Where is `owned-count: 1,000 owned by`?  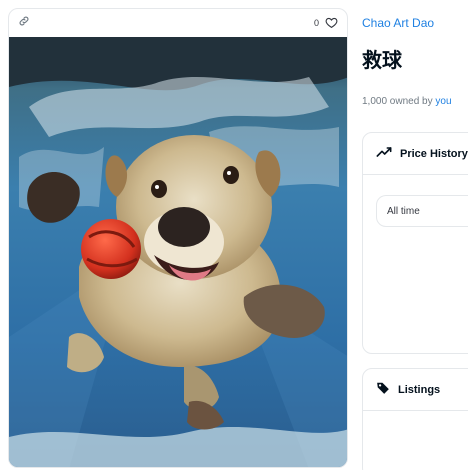 owned-count: 1,000 owned by is located at coordinates (397, 101).